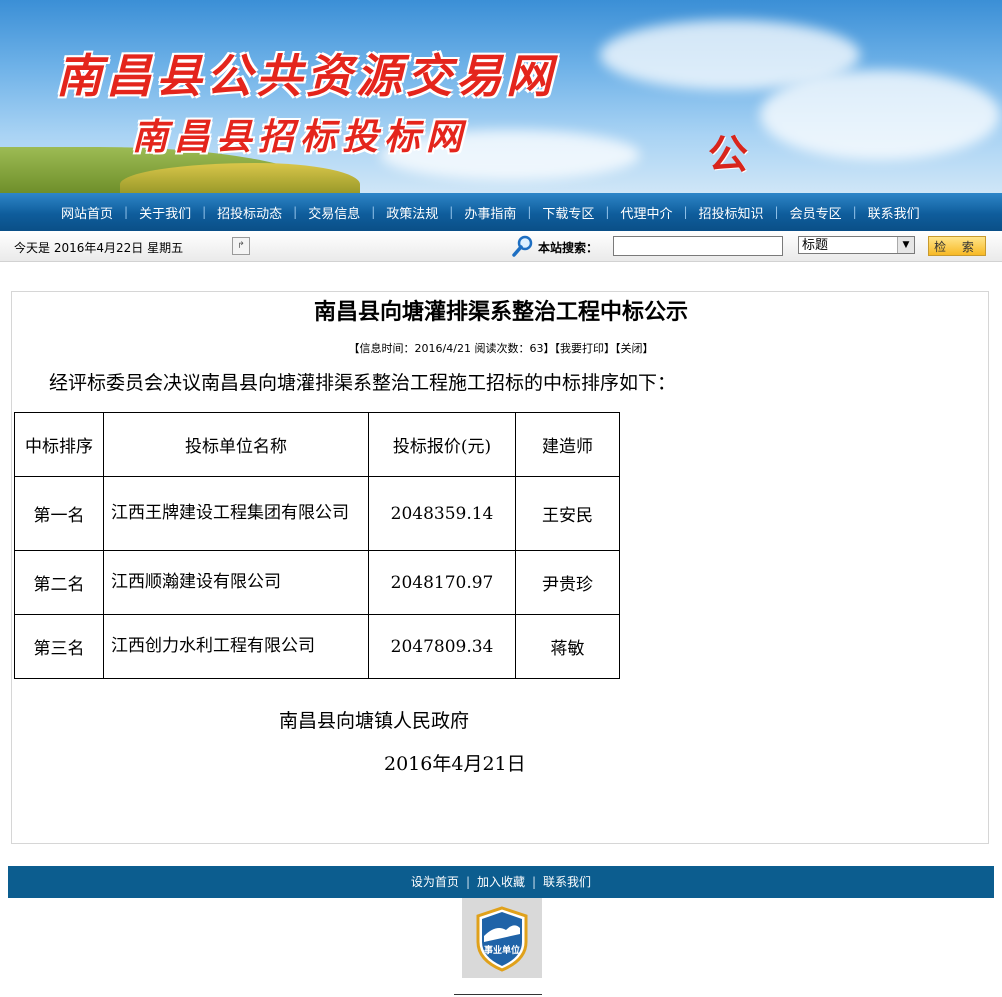  Describe the element at coordinates (451, 348) in the screenshot. I see `article-info-time: 【信息时间：2016/4/21 阅读次数：63】` at that location.